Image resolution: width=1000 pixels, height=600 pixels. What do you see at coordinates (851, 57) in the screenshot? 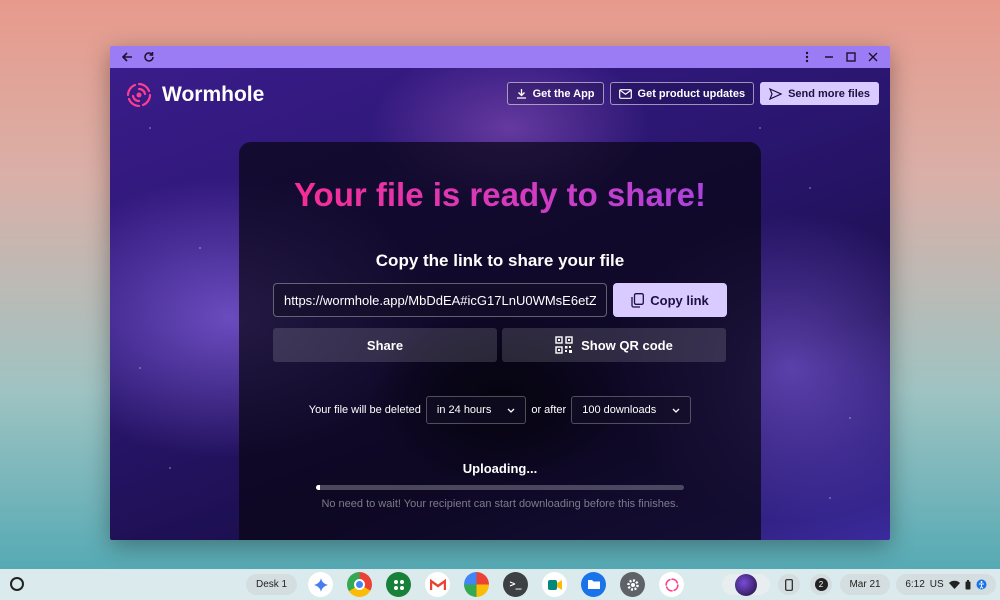
I see `maximize-icon` at bounding box center [851, 57].